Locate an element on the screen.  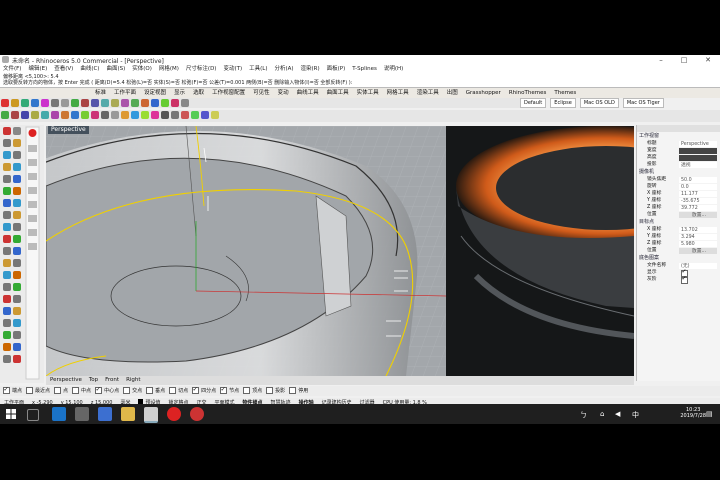
menu-edit: 编辑(E) is located at coordinates (37, 69).